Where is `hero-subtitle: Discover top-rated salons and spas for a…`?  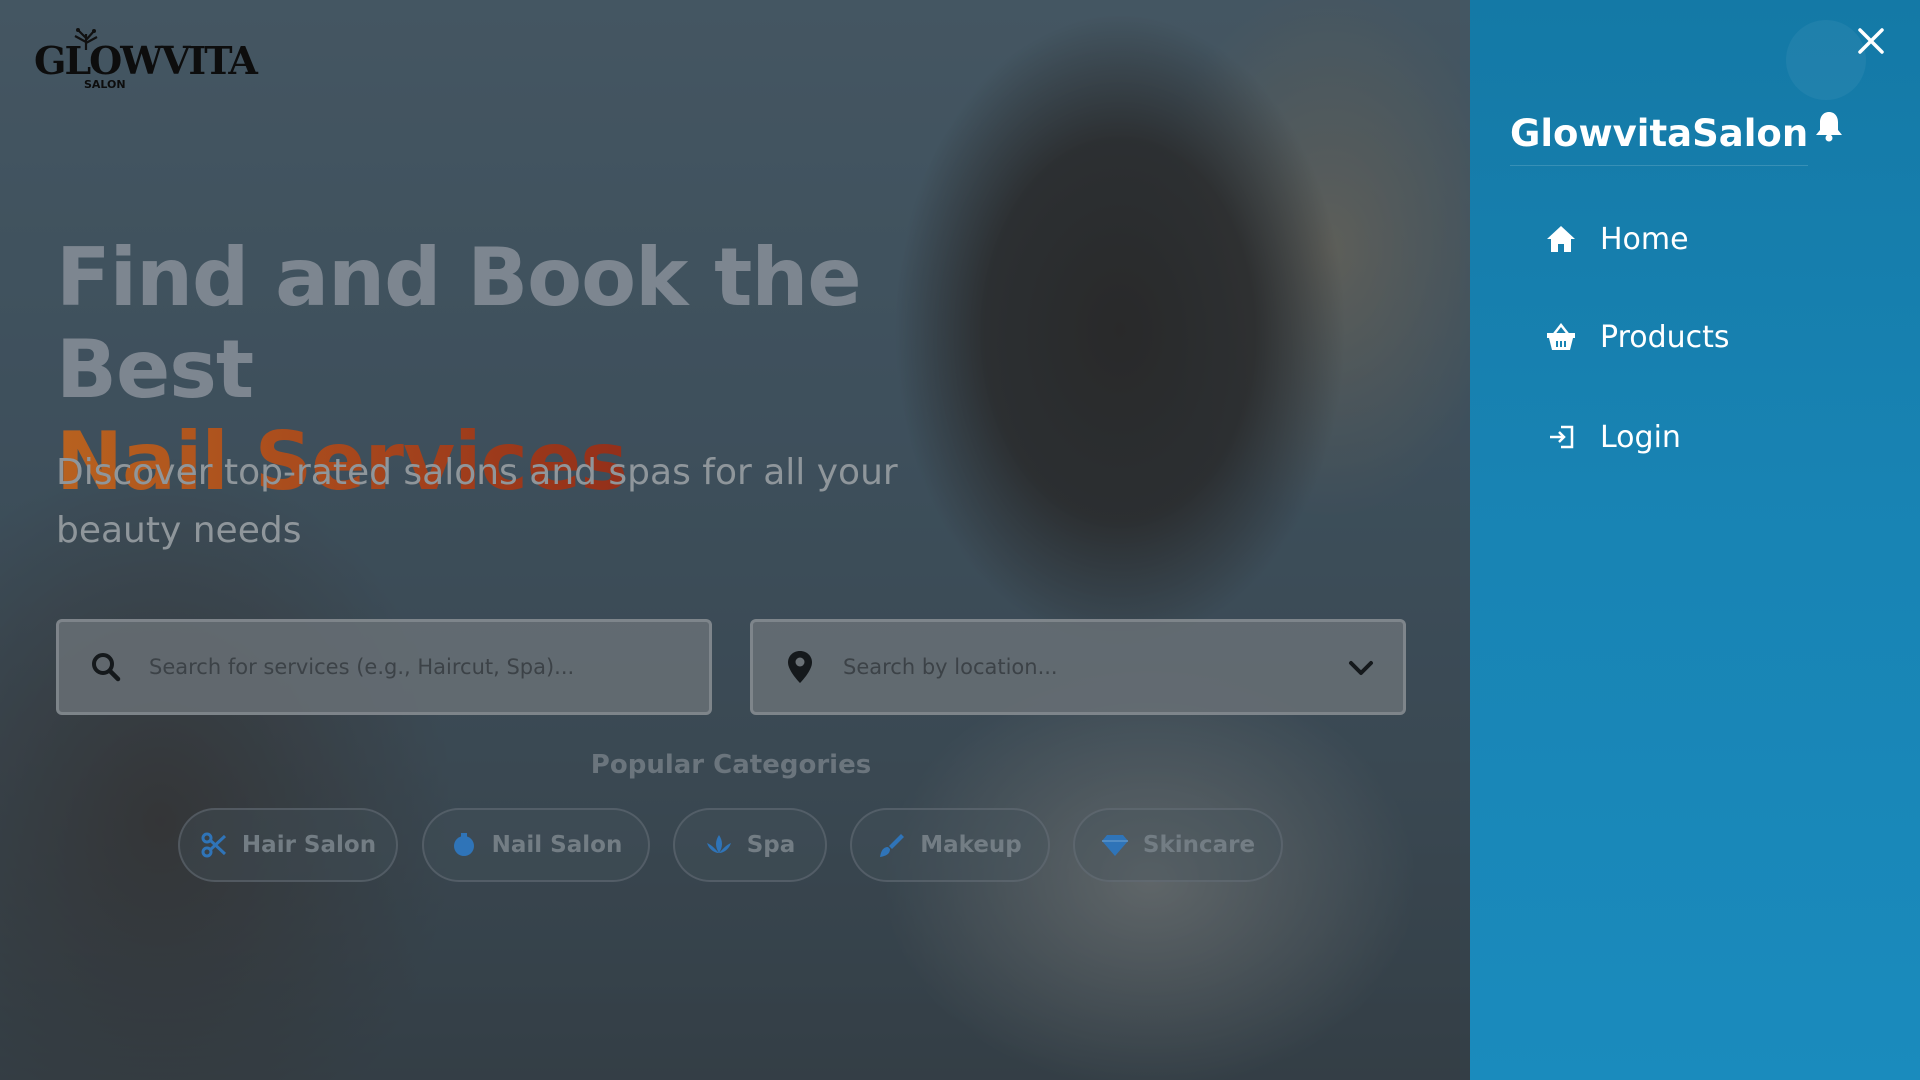
hero-subtitle: Discover top-rated salons and spas for a… is located at coordinates (477, 501).